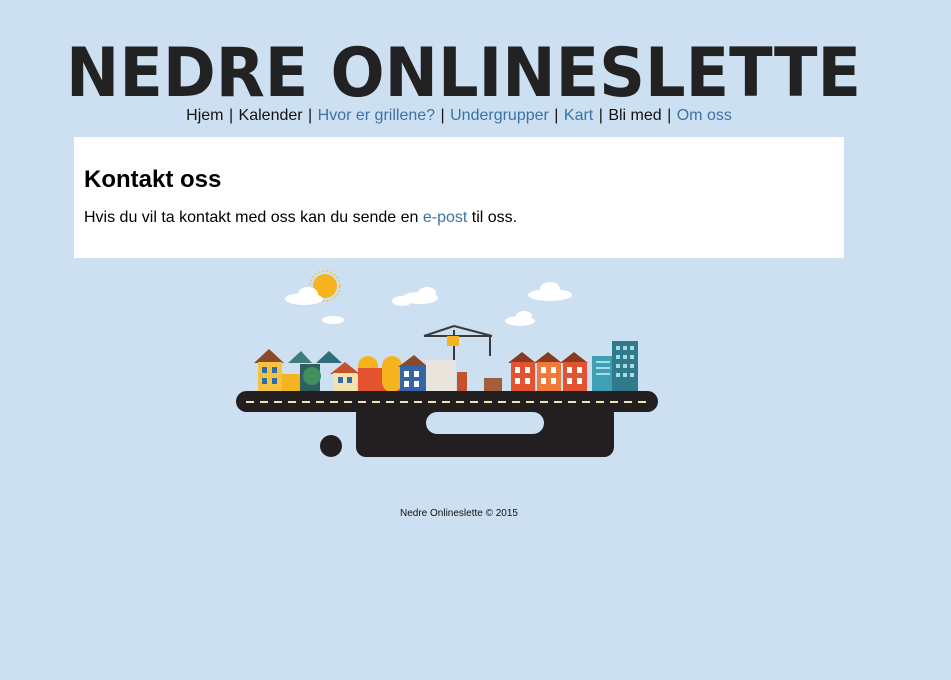 This screenshot has height=680, width=951. I want to click on nav-link-om-oss: Om oss, so click(704, 115).